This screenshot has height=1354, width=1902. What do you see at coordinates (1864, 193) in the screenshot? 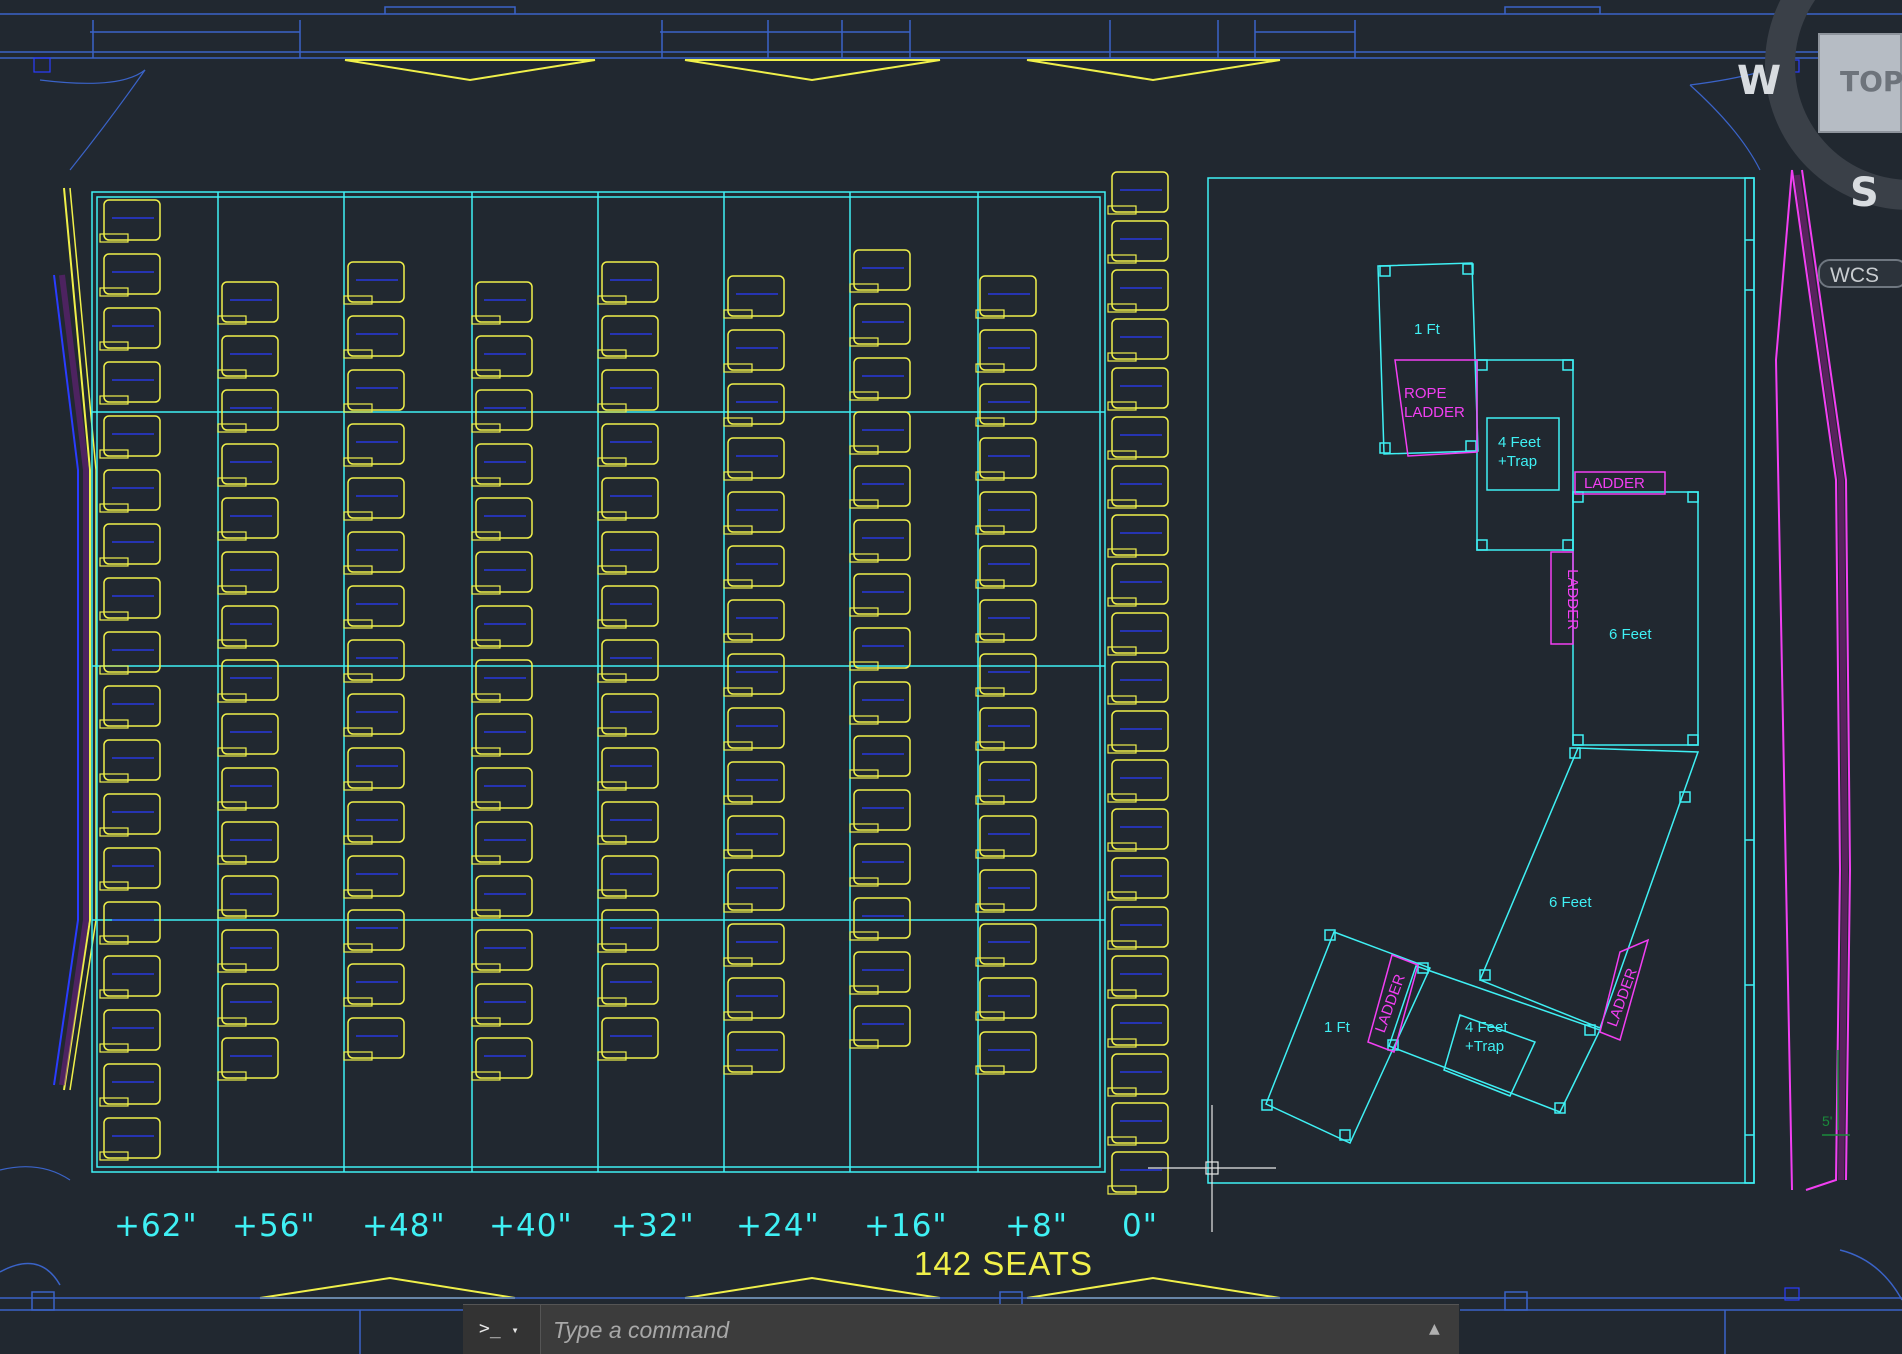
I see `viewcube-south: S` at bounding box center [1864, 193].